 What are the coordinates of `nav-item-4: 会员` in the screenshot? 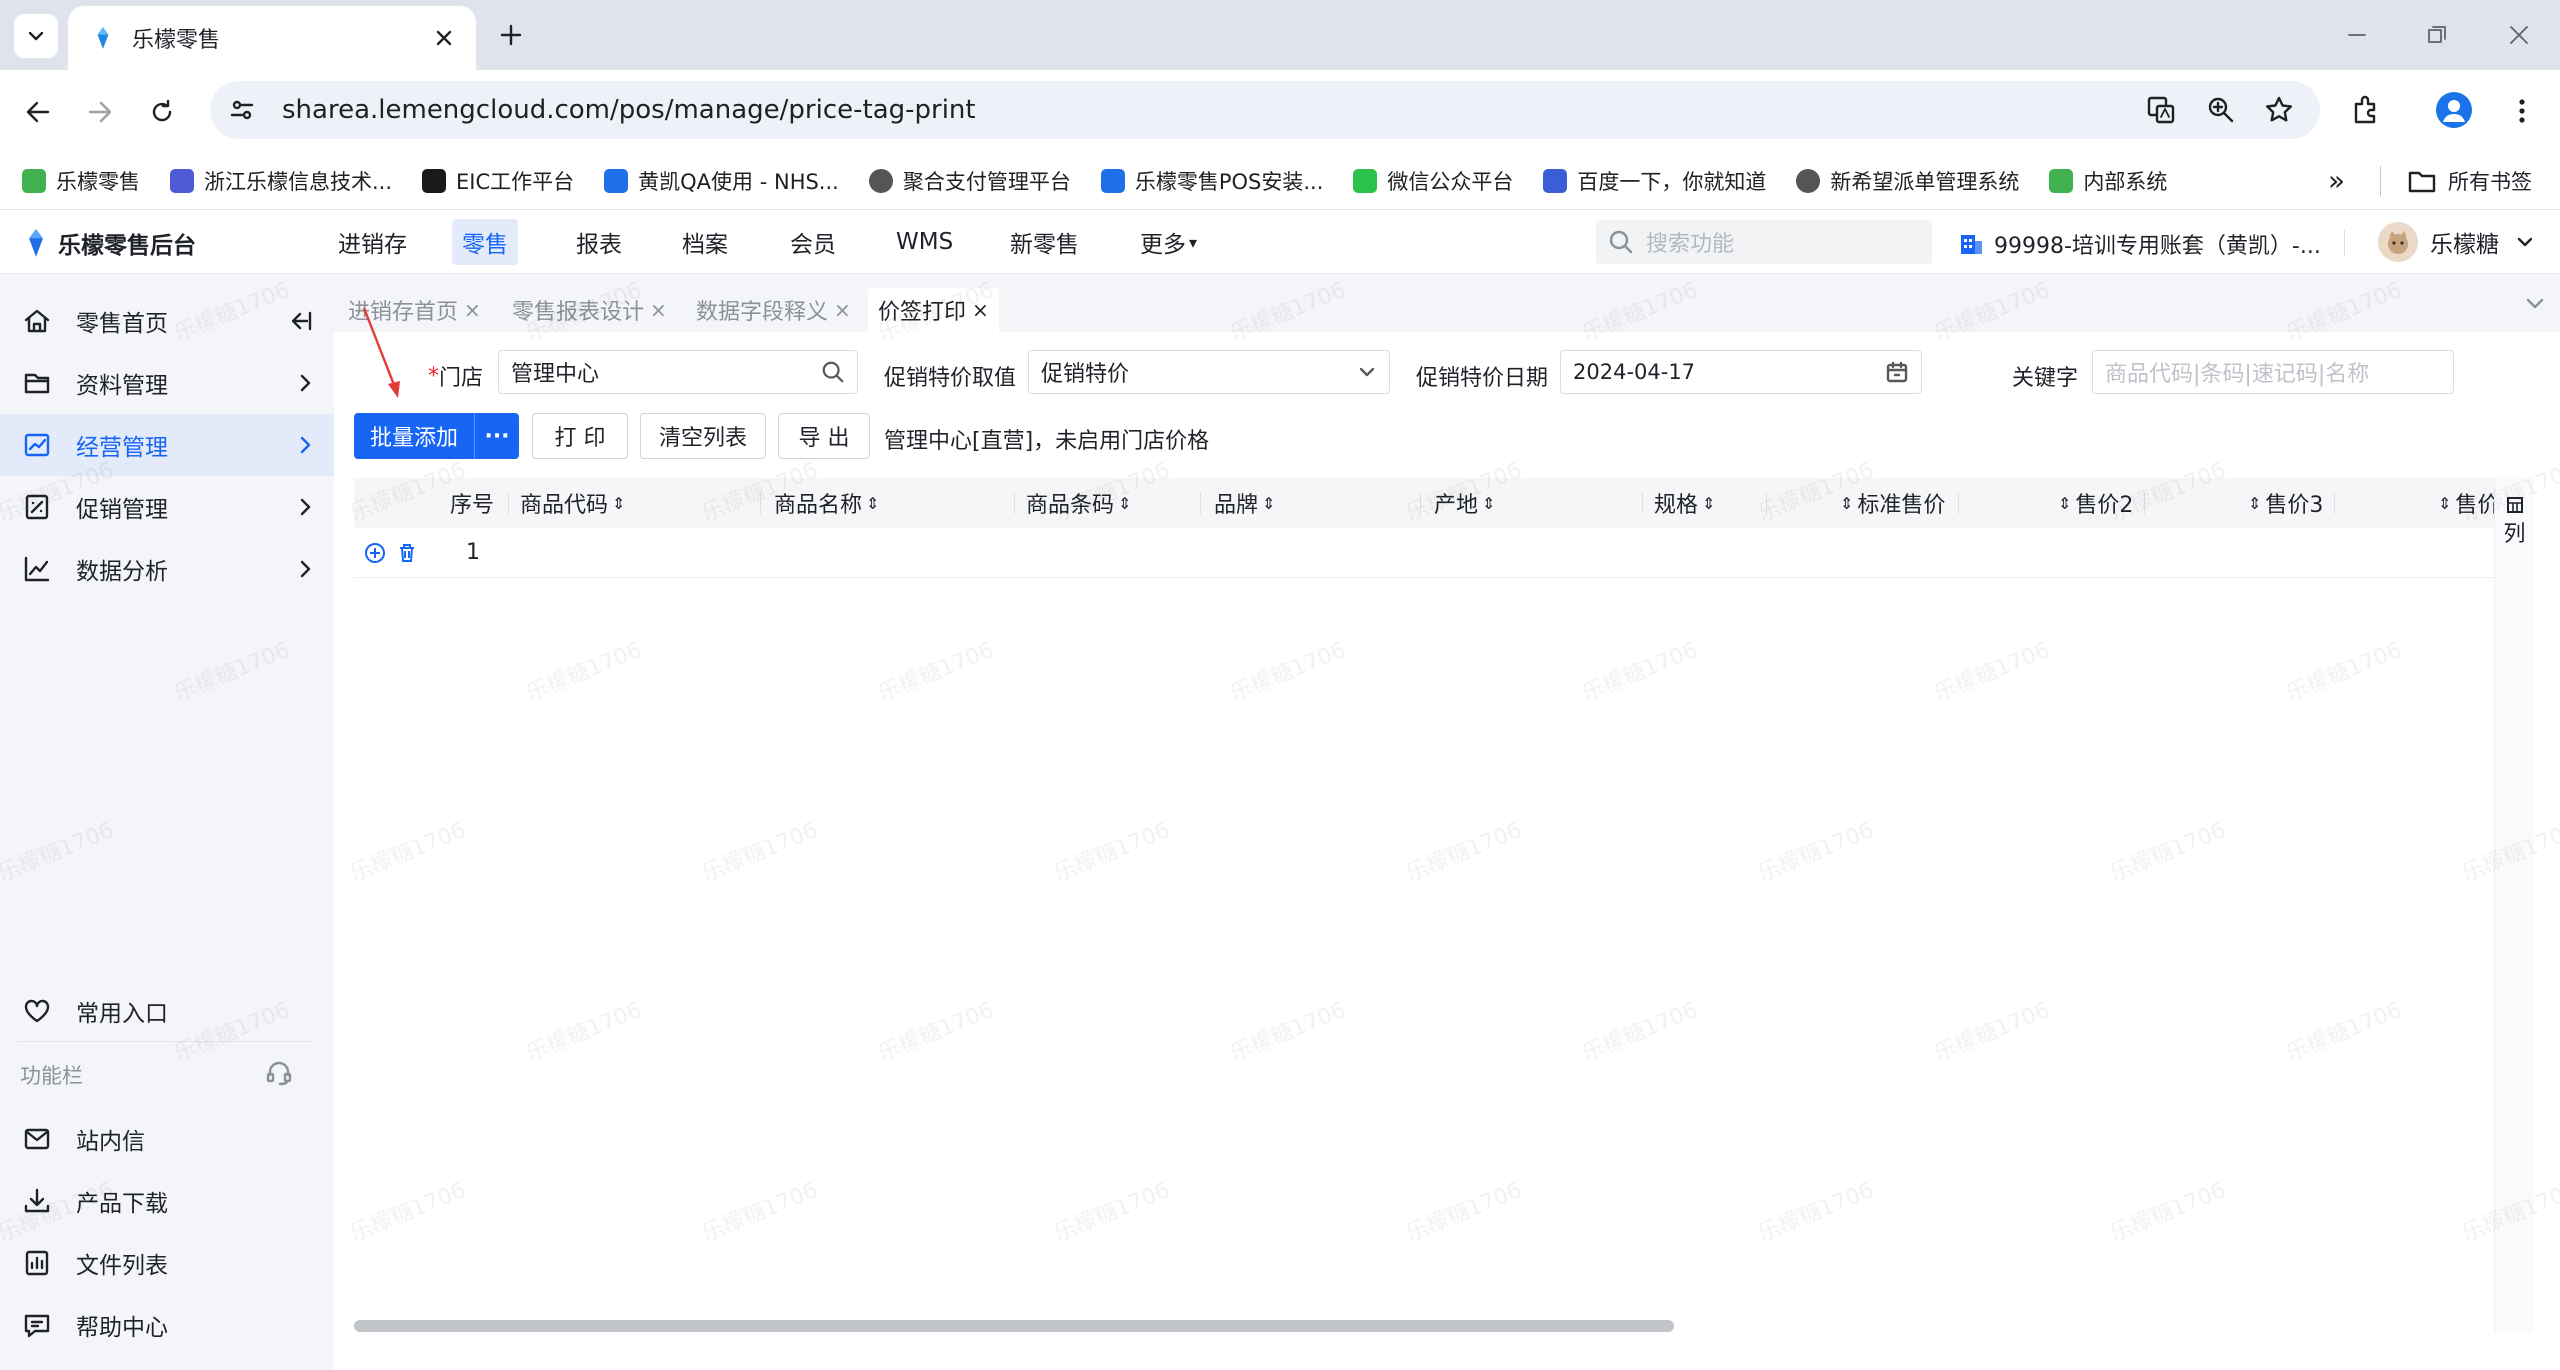 It's located at (813, 242).